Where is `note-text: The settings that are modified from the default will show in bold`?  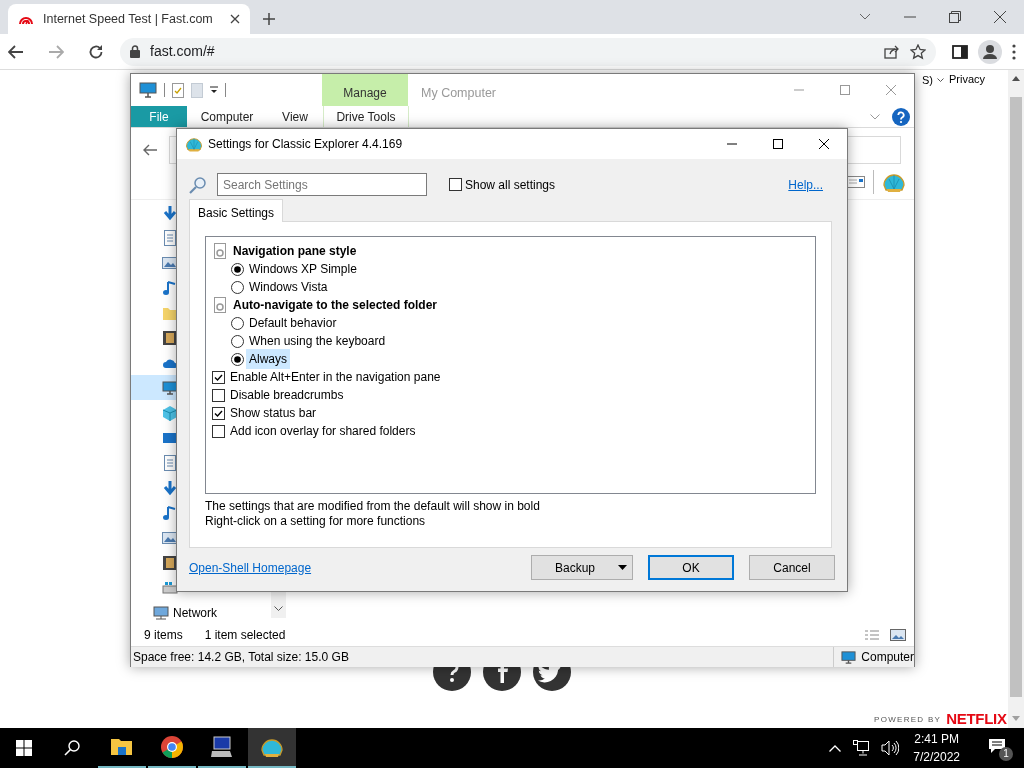
note-text: The settings that are modified from the default will show in bold is located at coordinates (373, 506).